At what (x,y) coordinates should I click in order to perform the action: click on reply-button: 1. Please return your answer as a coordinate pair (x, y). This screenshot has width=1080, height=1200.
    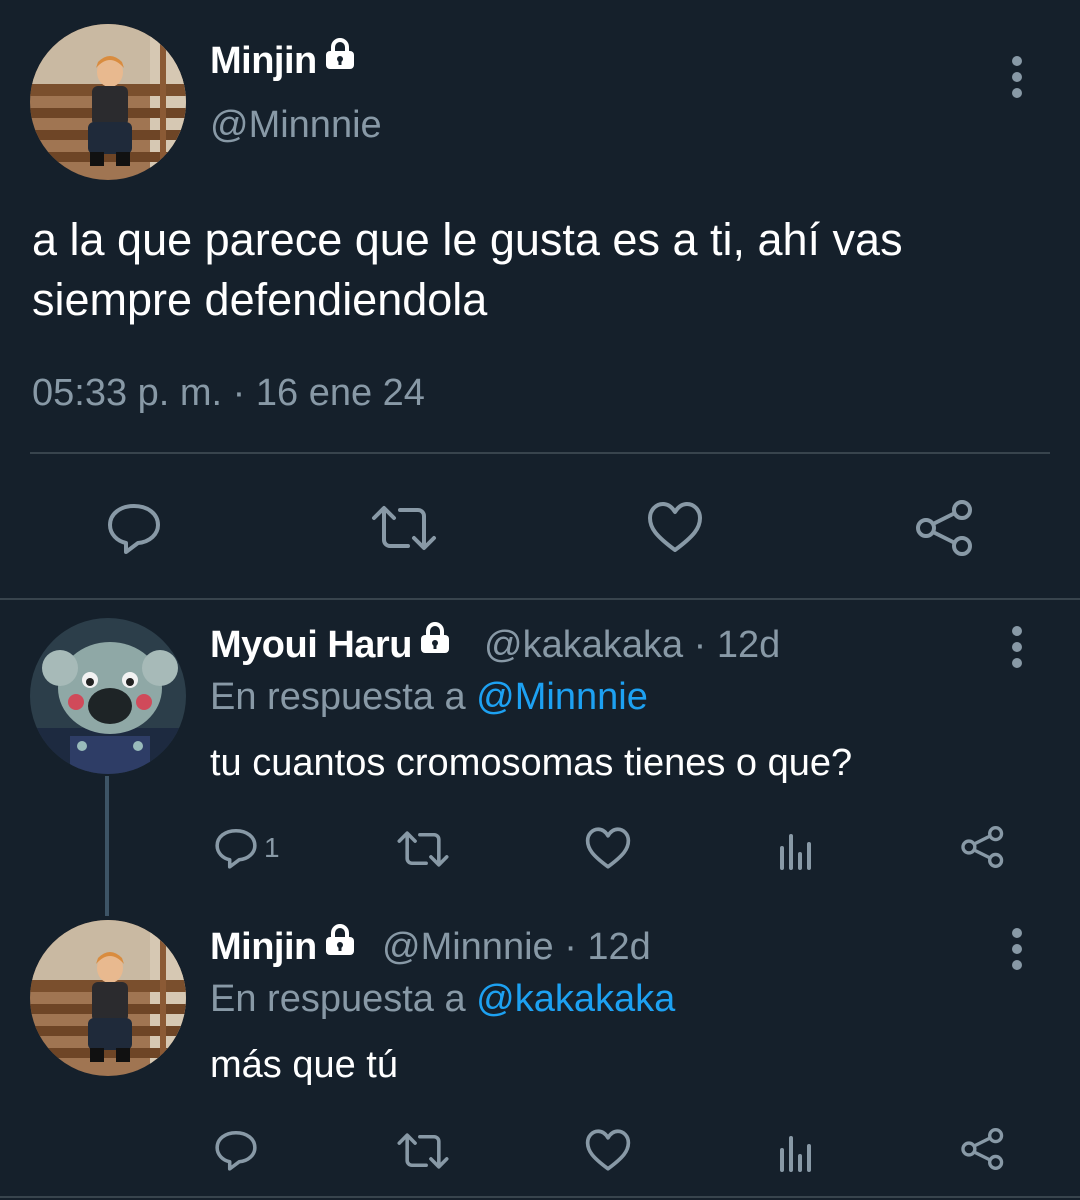
    Looking at the image, I should click on (247, 848).